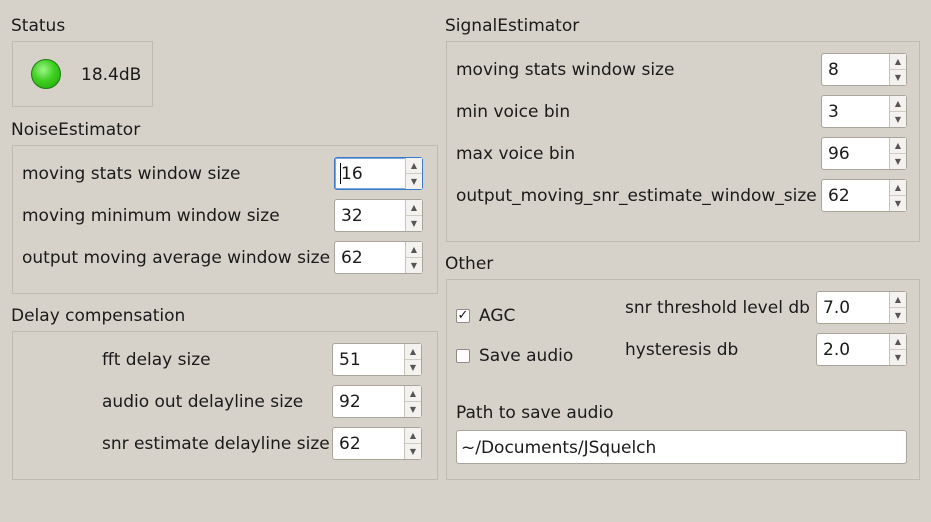 Image resolution: width=931 pixels, height=522 pixels. What do you see at coordinates (513, 112) in the screenshot?
I see `min-voice-bin-label: min voice bin` at bounding box center [513, 112].